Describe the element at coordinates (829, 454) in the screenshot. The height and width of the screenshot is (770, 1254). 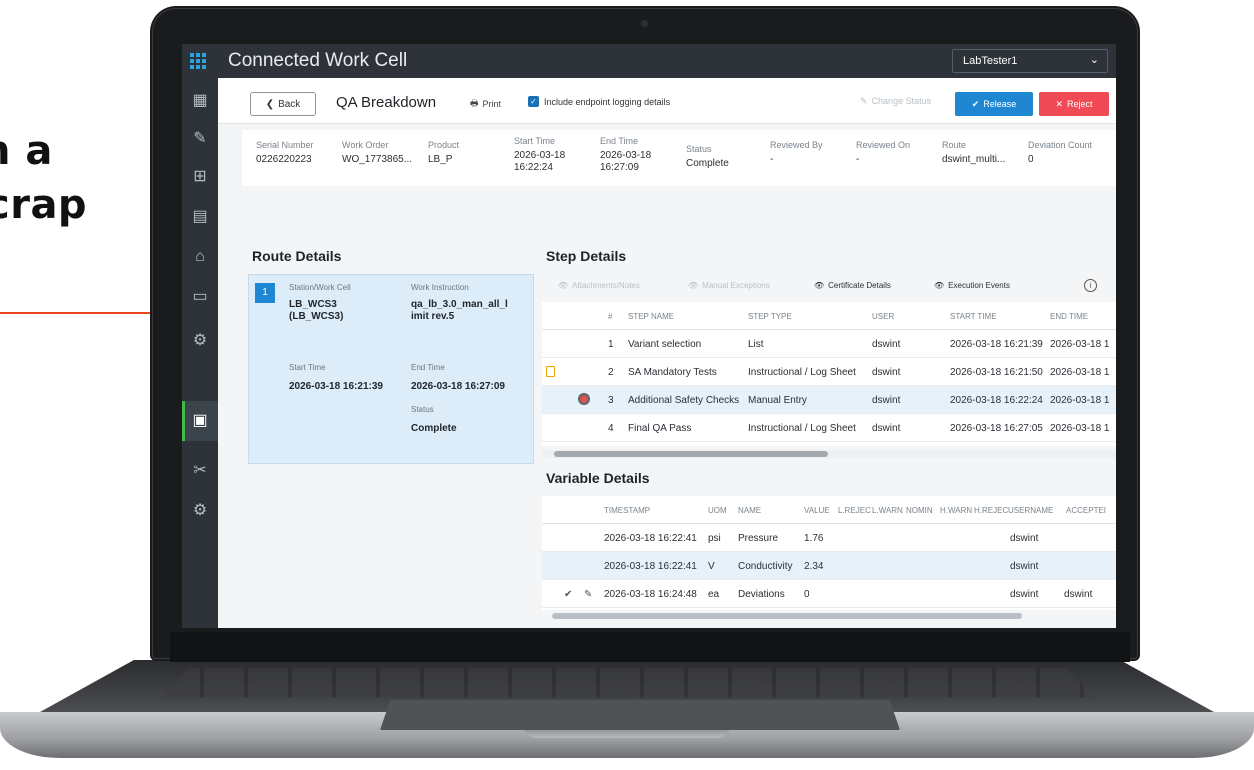
I see `step-table-scrollbar` at that location.